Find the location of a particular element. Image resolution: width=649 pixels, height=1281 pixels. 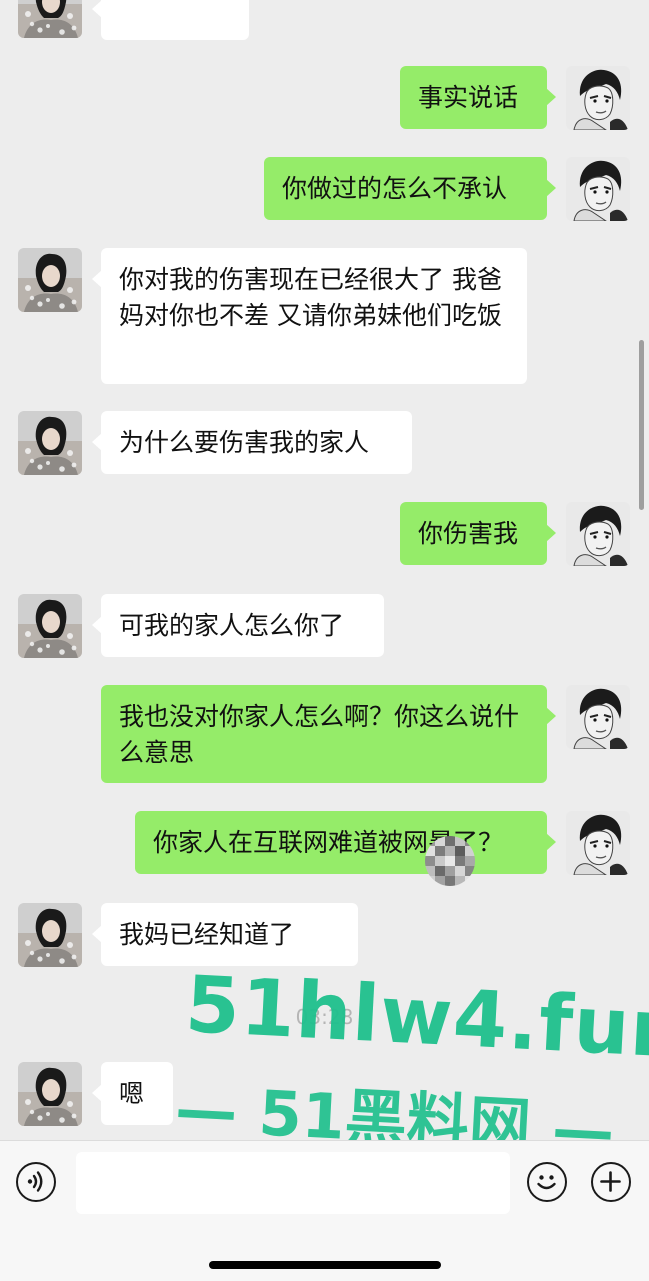

message-bubble: 可我的家人怎么你了 is located at coordinates (238, 625).